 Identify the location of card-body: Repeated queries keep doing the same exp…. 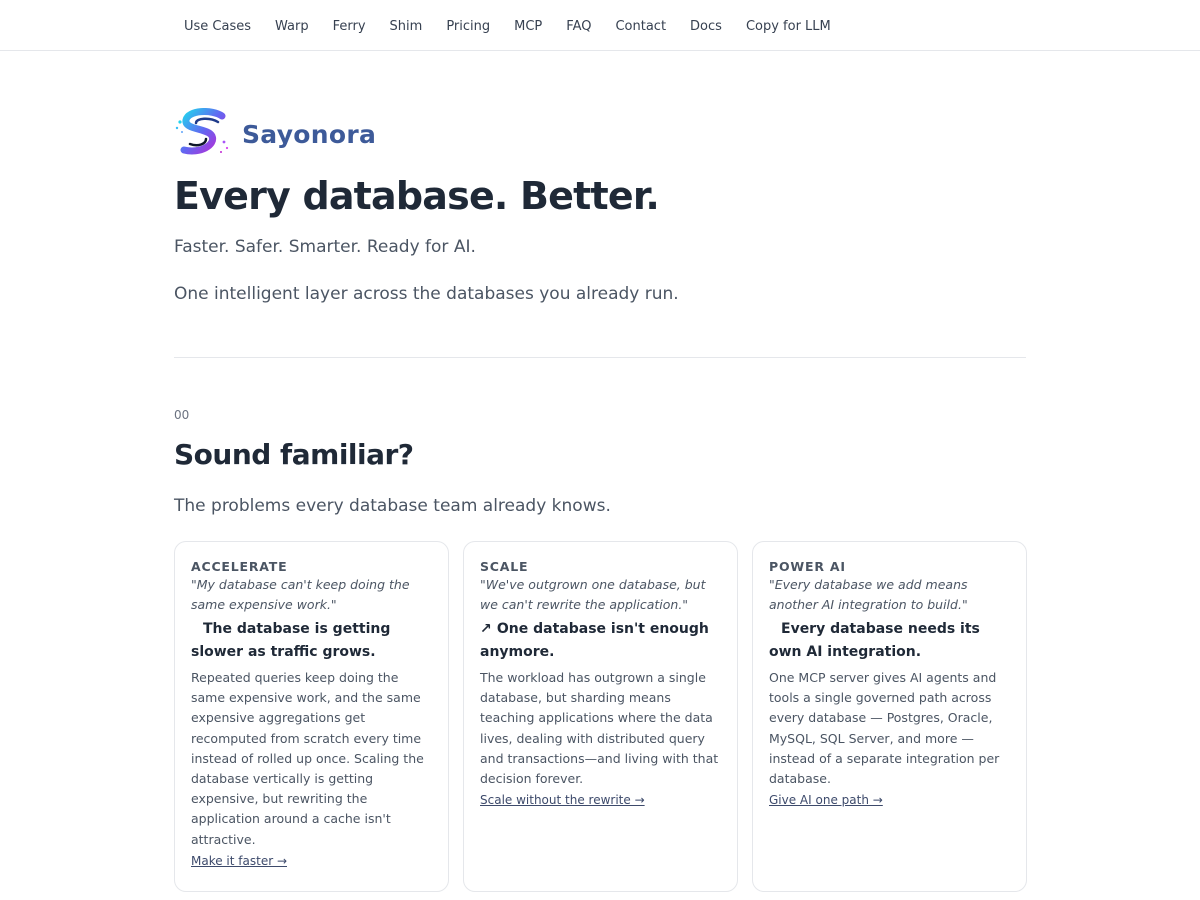
(307, 758).